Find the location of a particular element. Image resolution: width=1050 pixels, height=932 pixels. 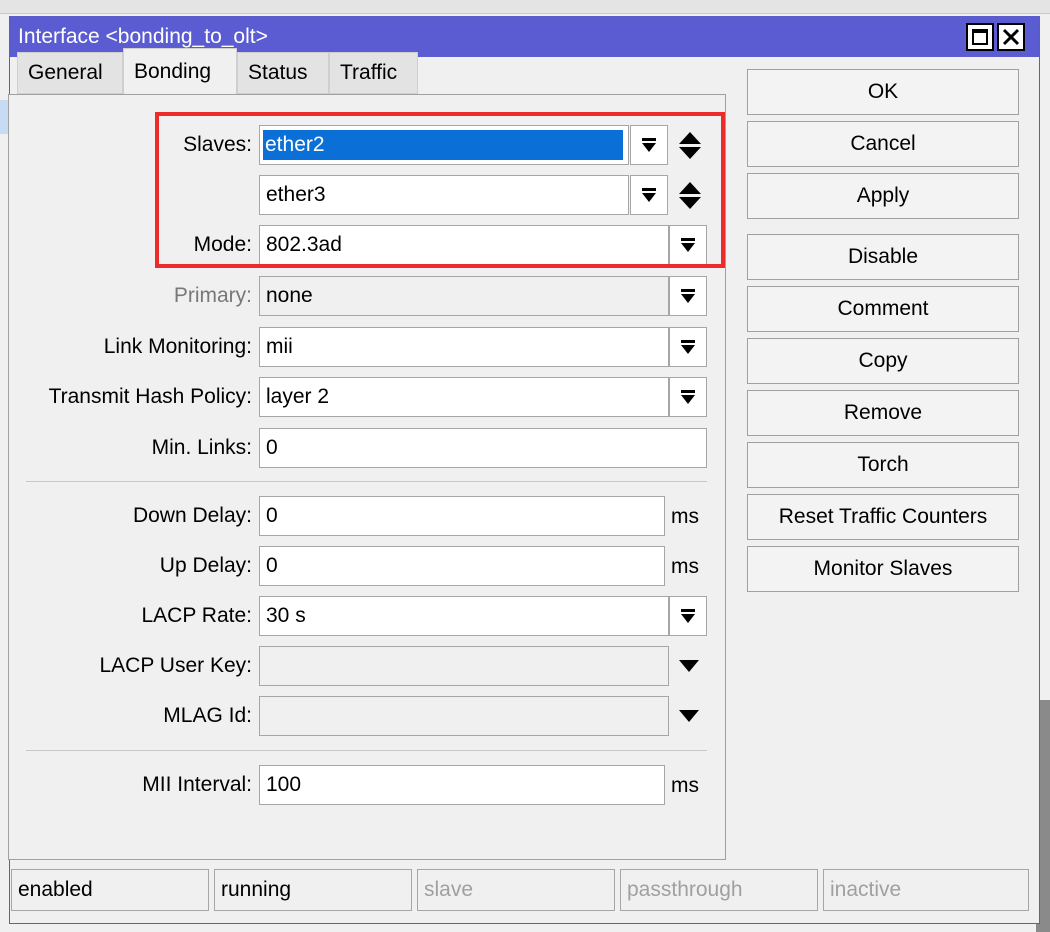

monitor-slaves-button: Monitor Slaves is located at coordinates (883, 569).